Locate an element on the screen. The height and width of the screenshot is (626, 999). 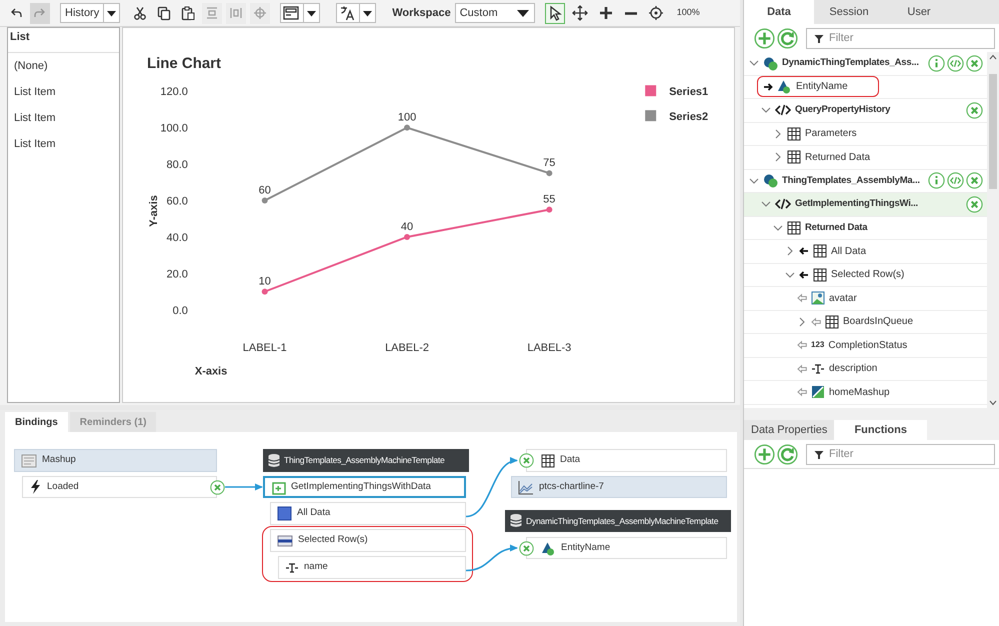
tree-label: CompletionStatus is located at coordinates (868, 345).